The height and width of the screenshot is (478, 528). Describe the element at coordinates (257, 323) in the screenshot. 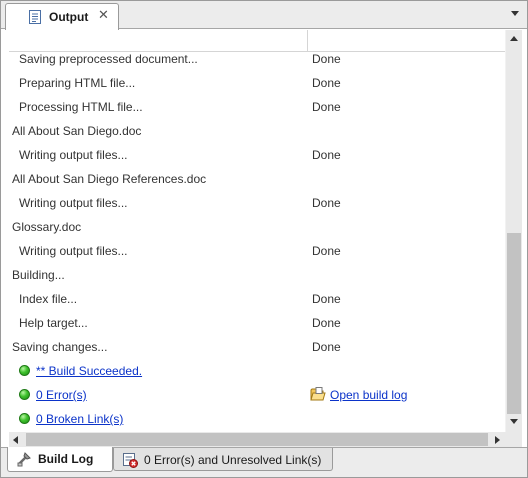

I see `log-row: Help target... Done` at that location.